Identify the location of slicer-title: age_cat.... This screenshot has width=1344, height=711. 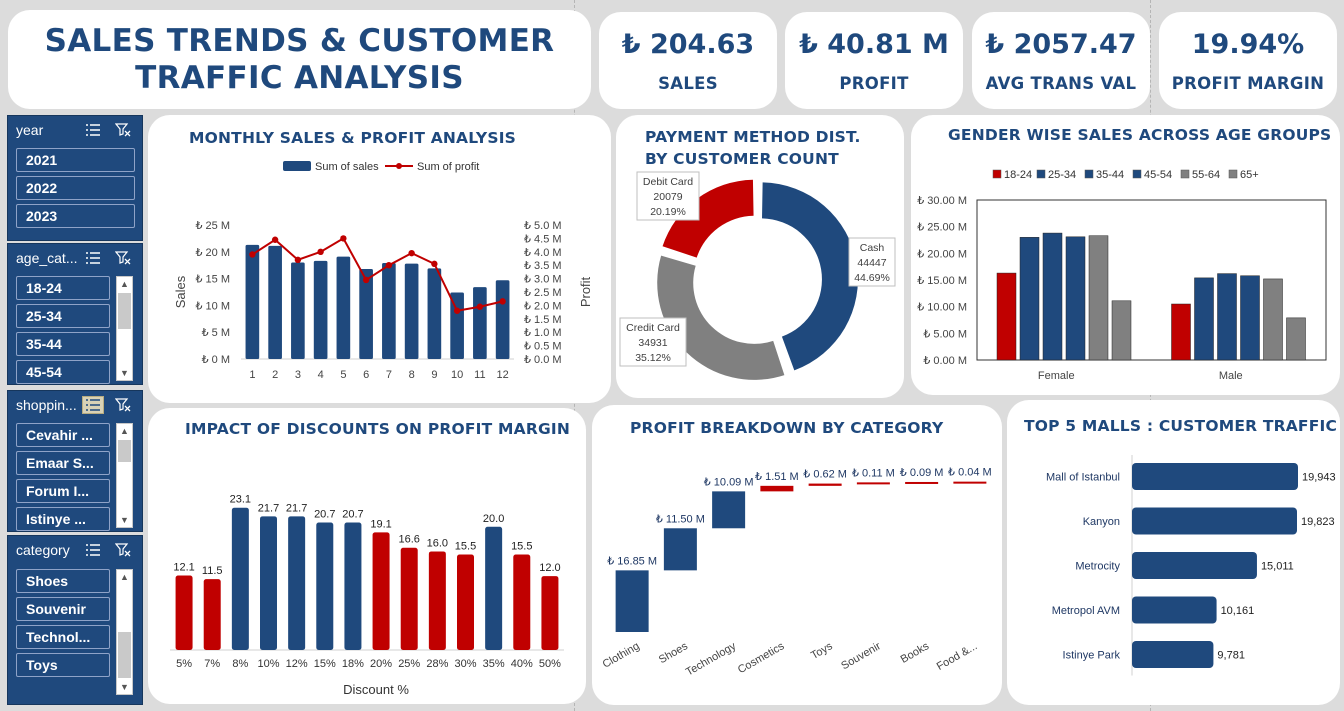
(47, 258).